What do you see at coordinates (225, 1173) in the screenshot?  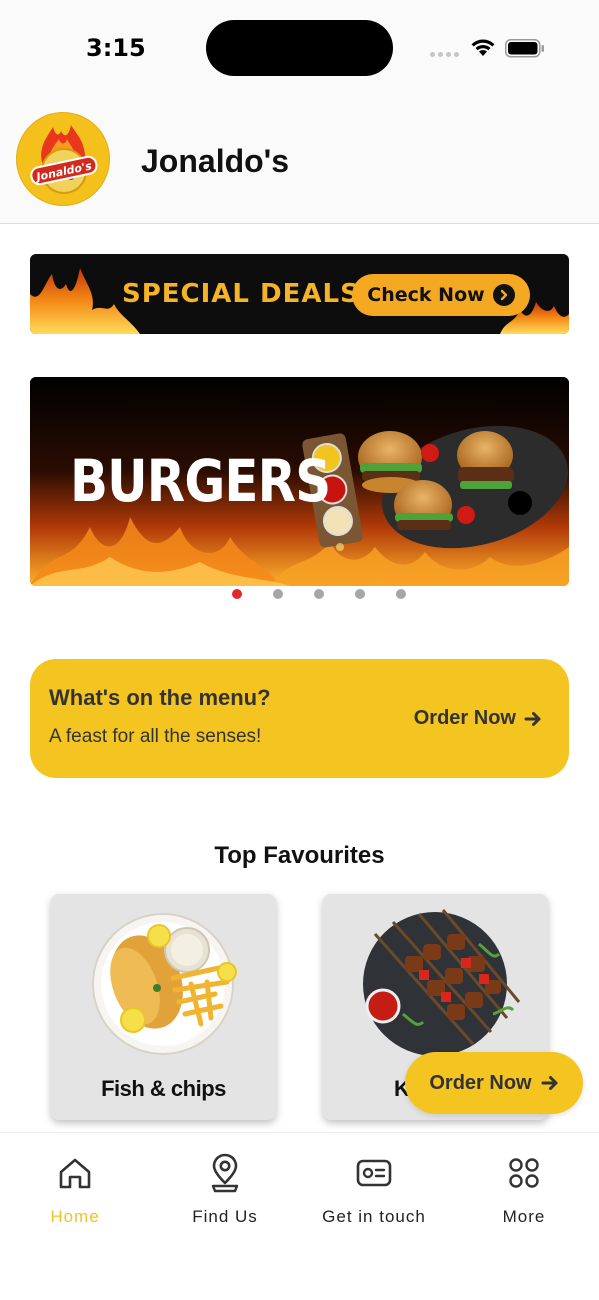 I see `location-pin-icon` at bounding box center [225, 1173].